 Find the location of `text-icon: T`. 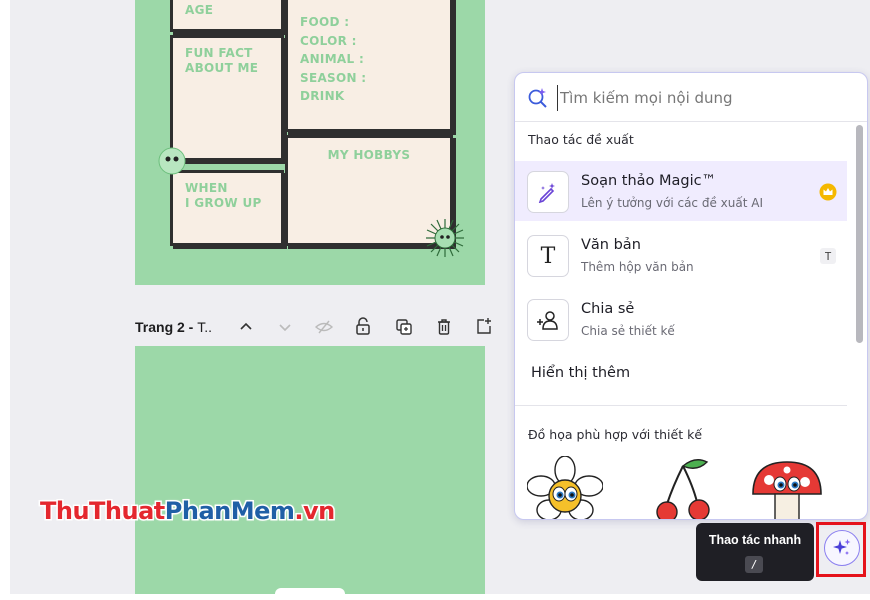

text-icon: T is located at coordinates (548, 256).